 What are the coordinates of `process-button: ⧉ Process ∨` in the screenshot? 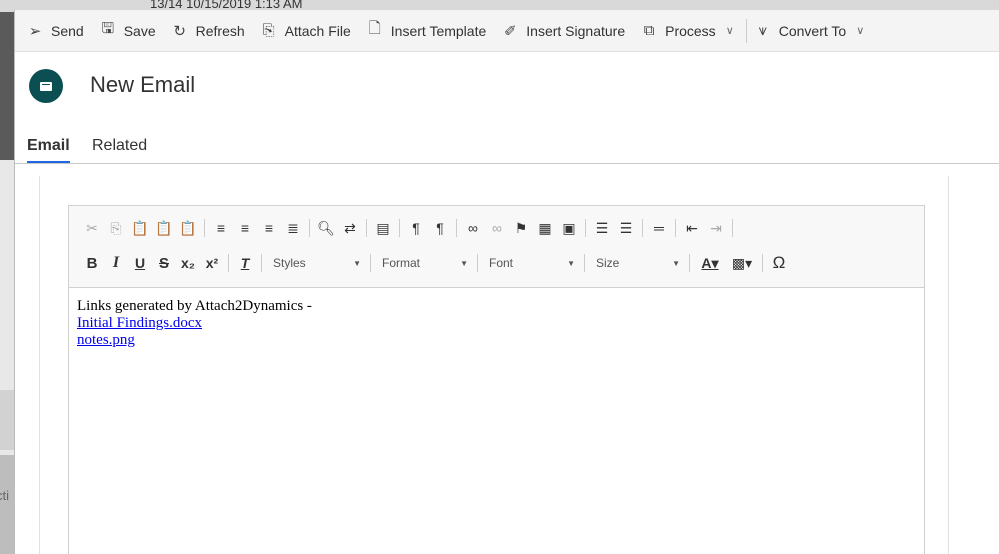 It's located at (689, 31).